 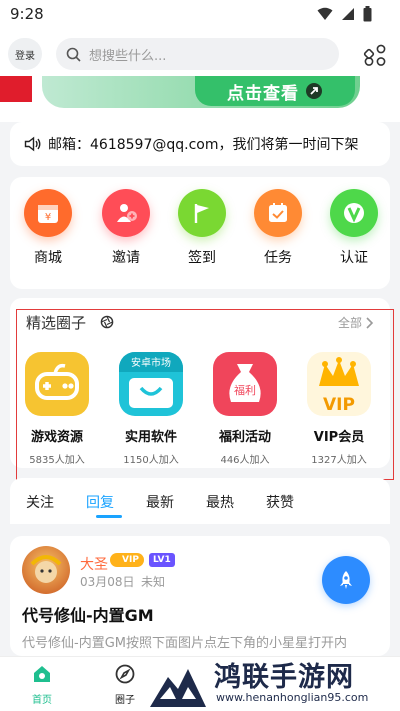 I want to click on shortcut-label: 签到, so click(x=202, y=258).